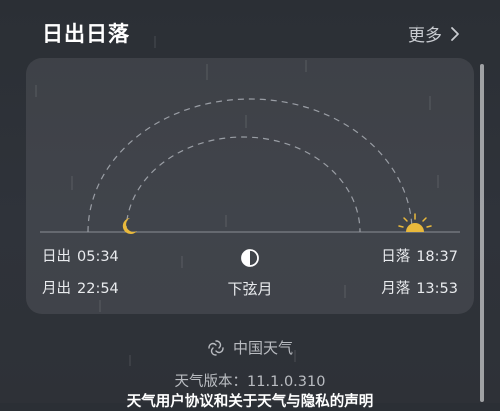 The height and width of the screenshot is (411, 500). I want to click on sunrise-label: 日出 05:34, so click(80, 257).